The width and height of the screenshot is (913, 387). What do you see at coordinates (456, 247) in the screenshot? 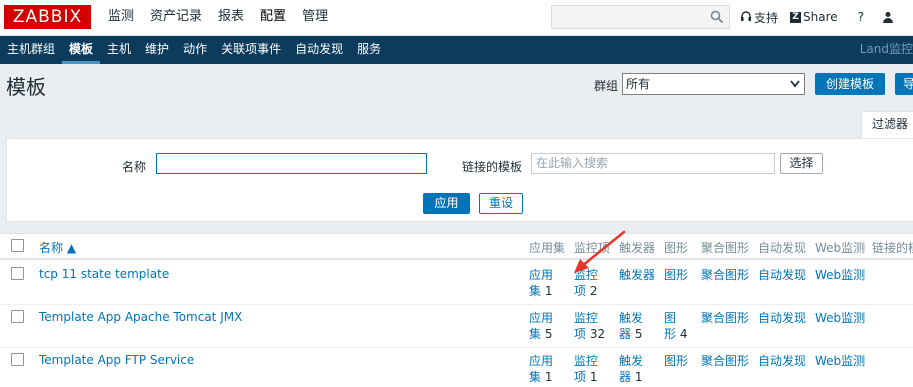
I see `table-header: 名称 ▲ 应用集 监控项 触发器 图形 聚合图形 自动发现 Web监测 链接的模` at bounding box center [456, 247].